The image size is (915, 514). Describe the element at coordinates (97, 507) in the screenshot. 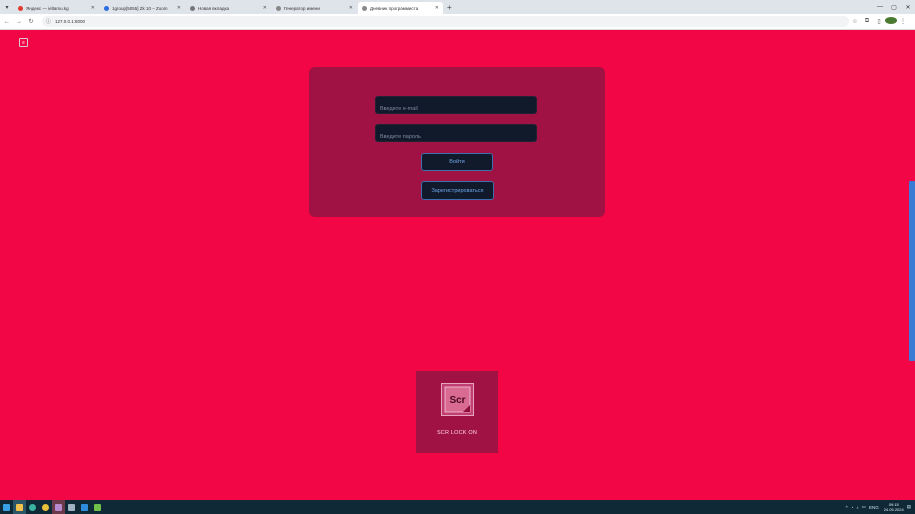

I see `app-green-icon` at that location.